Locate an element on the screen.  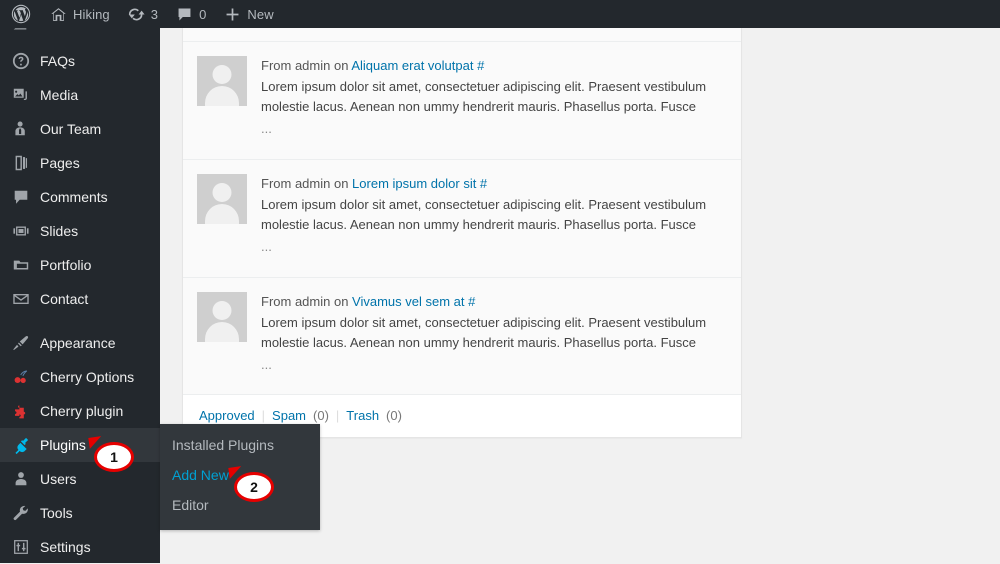
user-icon is located at coordinates (21, 479).